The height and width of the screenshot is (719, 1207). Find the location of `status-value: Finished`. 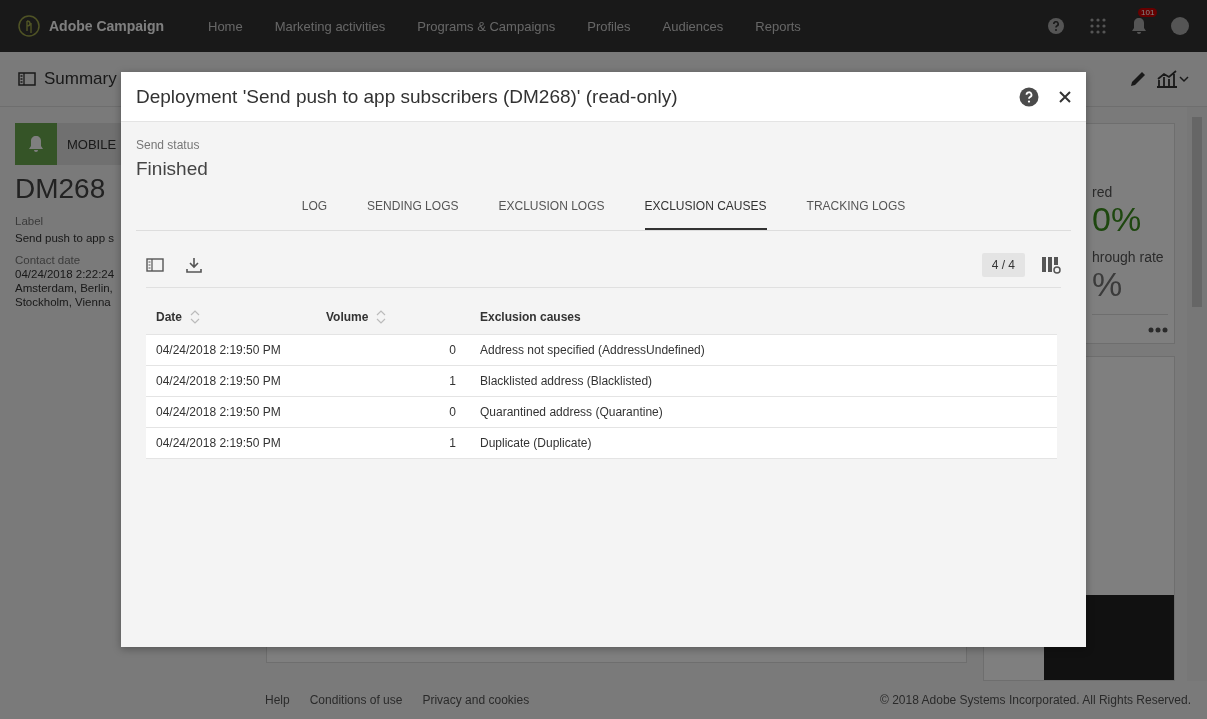

status-value: Finished is located at coordinates (172, 169).